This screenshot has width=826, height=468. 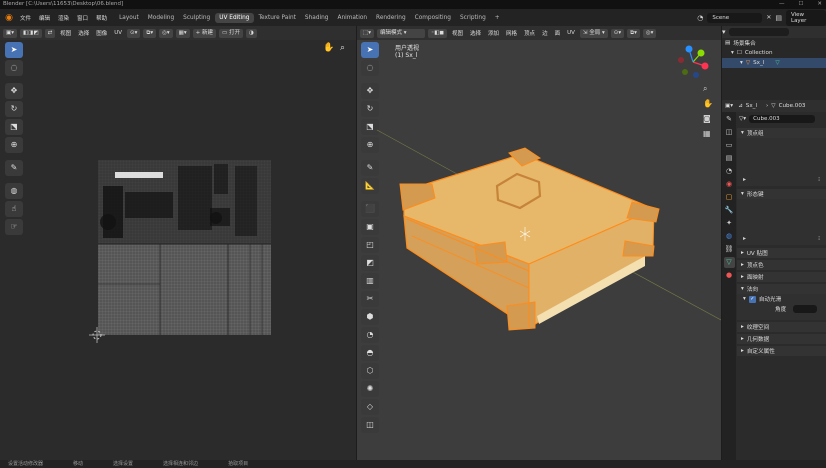 What do you see at coordinates (9, 18) in the screenshot?
I see `blender-logo-icon: ◉` at bounding box center [9, 18].